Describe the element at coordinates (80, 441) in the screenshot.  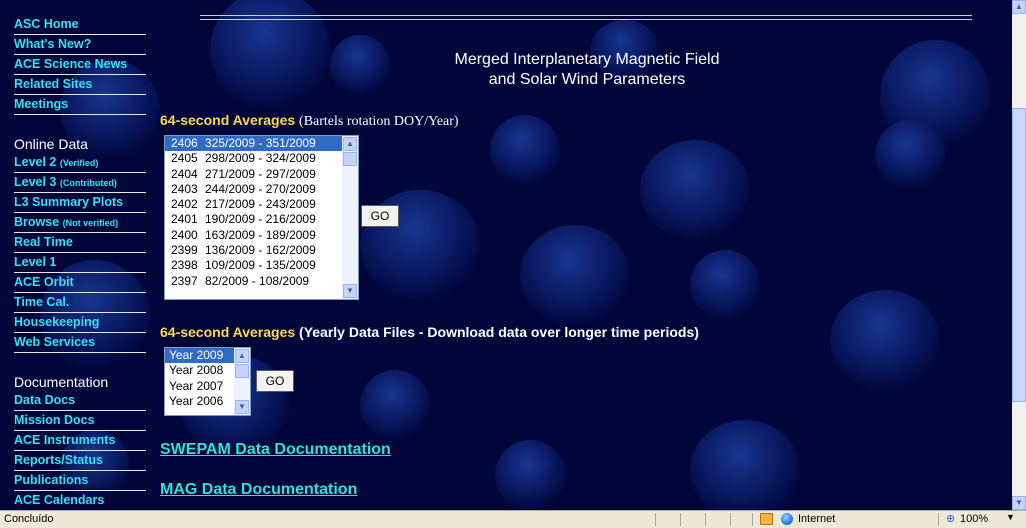
I see `nav-ace-instruments: ACE Instruments` at that location.